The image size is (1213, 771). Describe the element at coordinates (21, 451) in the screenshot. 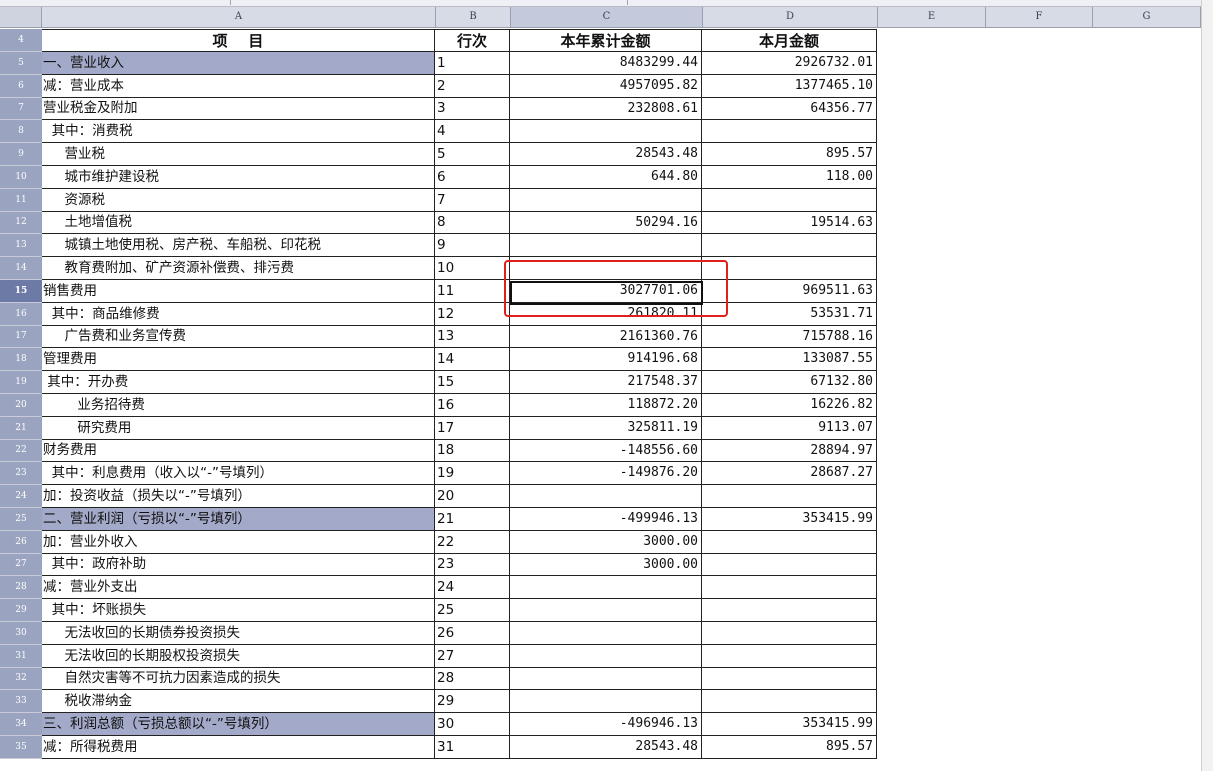

I see `row-header: 22` at that location.